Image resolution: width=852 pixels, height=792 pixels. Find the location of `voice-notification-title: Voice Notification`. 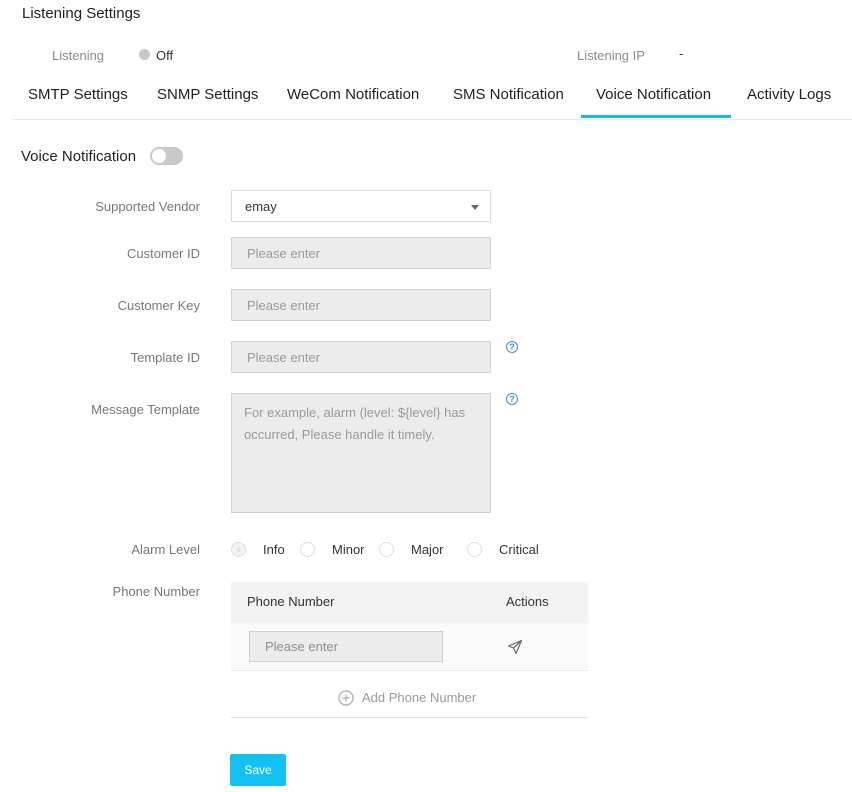

voice-notification-title: Voice Notification is located at coordinates (79, 156).